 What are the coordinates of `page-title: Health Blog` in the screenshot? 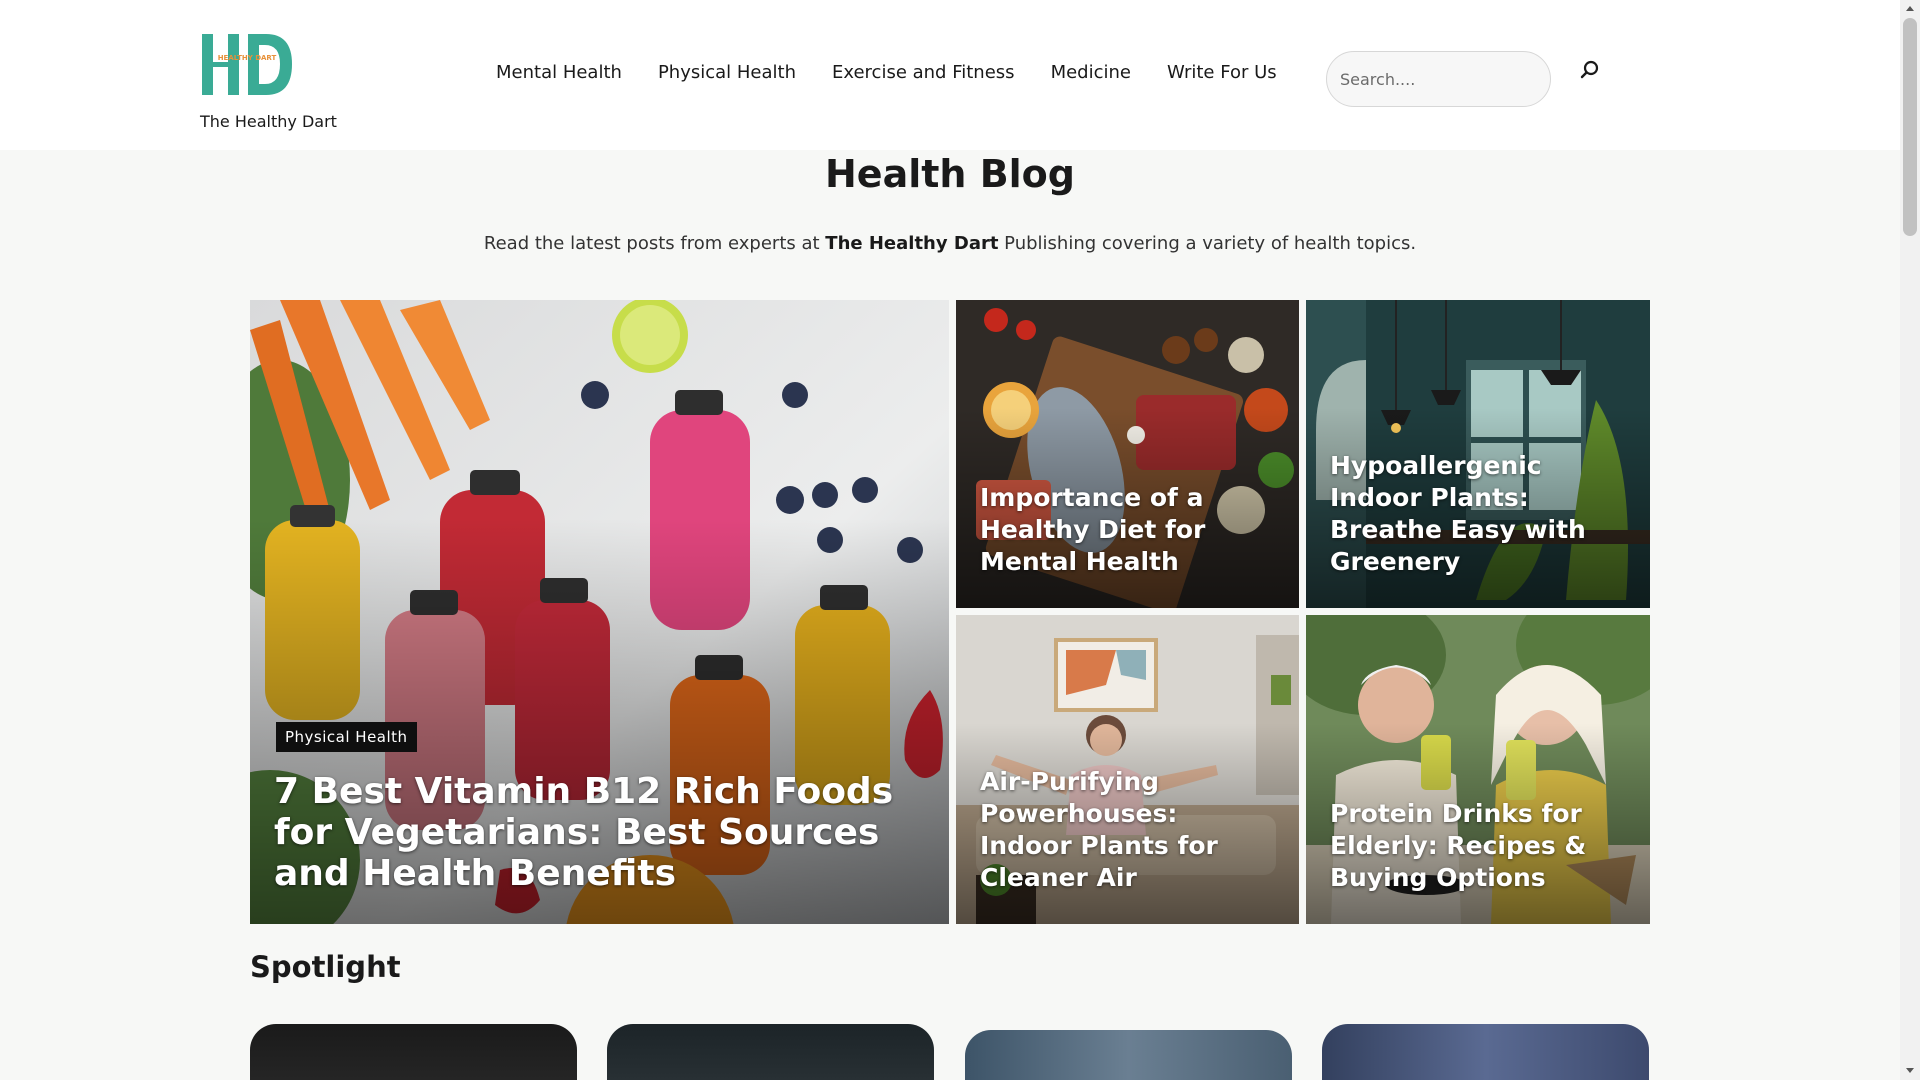 It's located at (950, 174).